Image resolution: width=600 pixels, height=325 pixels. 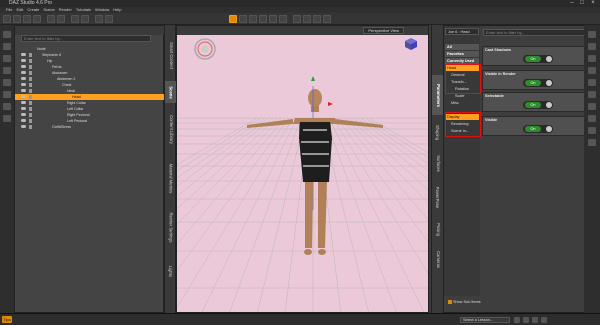 What do you see at coordinates (109, 19) in the screenshot?
I see `render-settings-icon` at bounding box center [109, 19].